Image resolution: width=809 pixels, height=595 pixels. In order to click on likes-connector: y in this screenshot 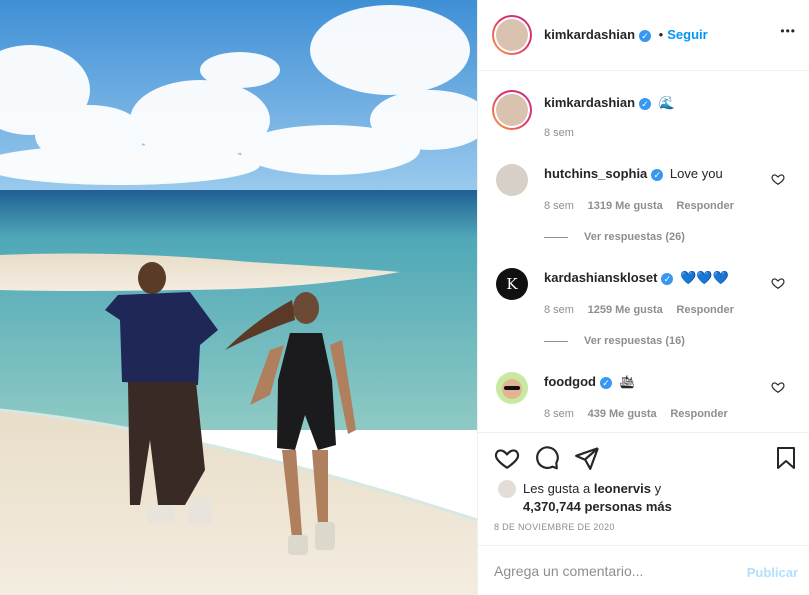, I will do `click(658, 488)`.